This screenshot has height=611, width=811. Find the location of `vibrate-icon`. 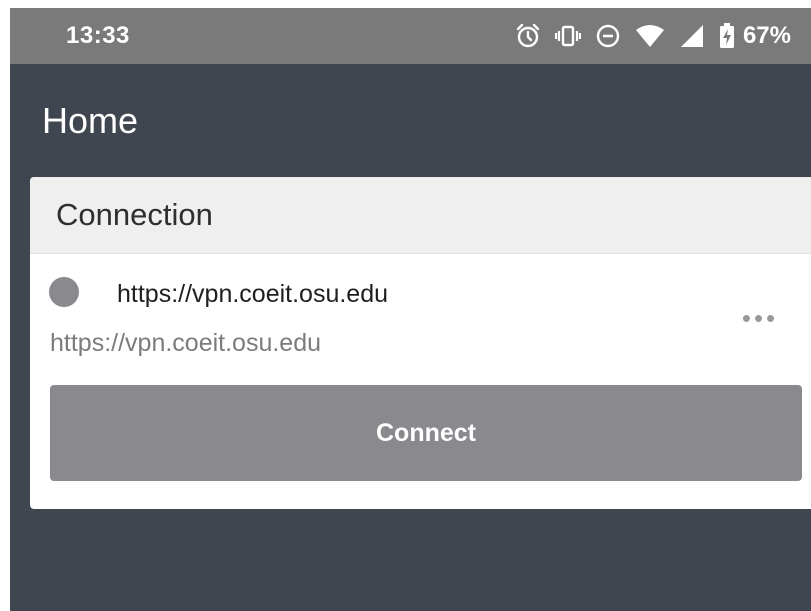

vibrate-icon is located at coordinates (567, 36).